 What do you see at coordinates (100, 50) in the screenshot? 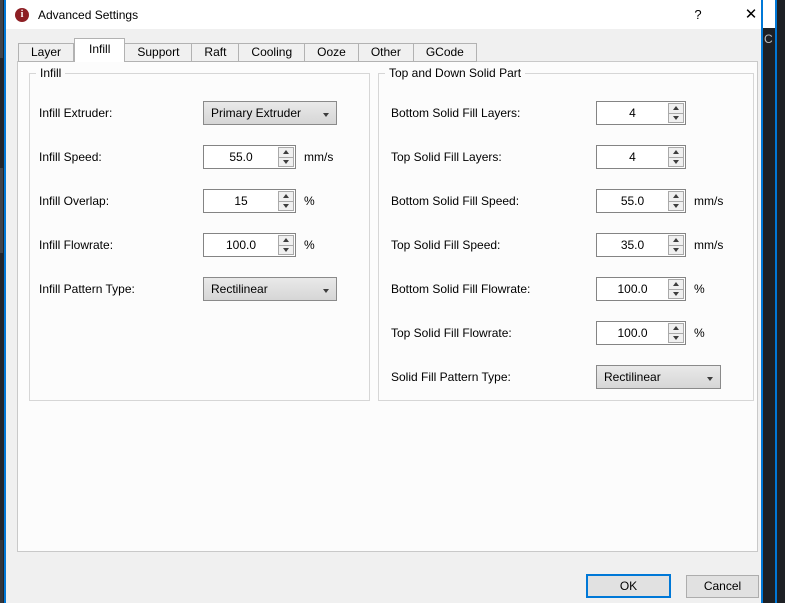
I see `tab-infill: Infill` at bounding box center [100, 50].